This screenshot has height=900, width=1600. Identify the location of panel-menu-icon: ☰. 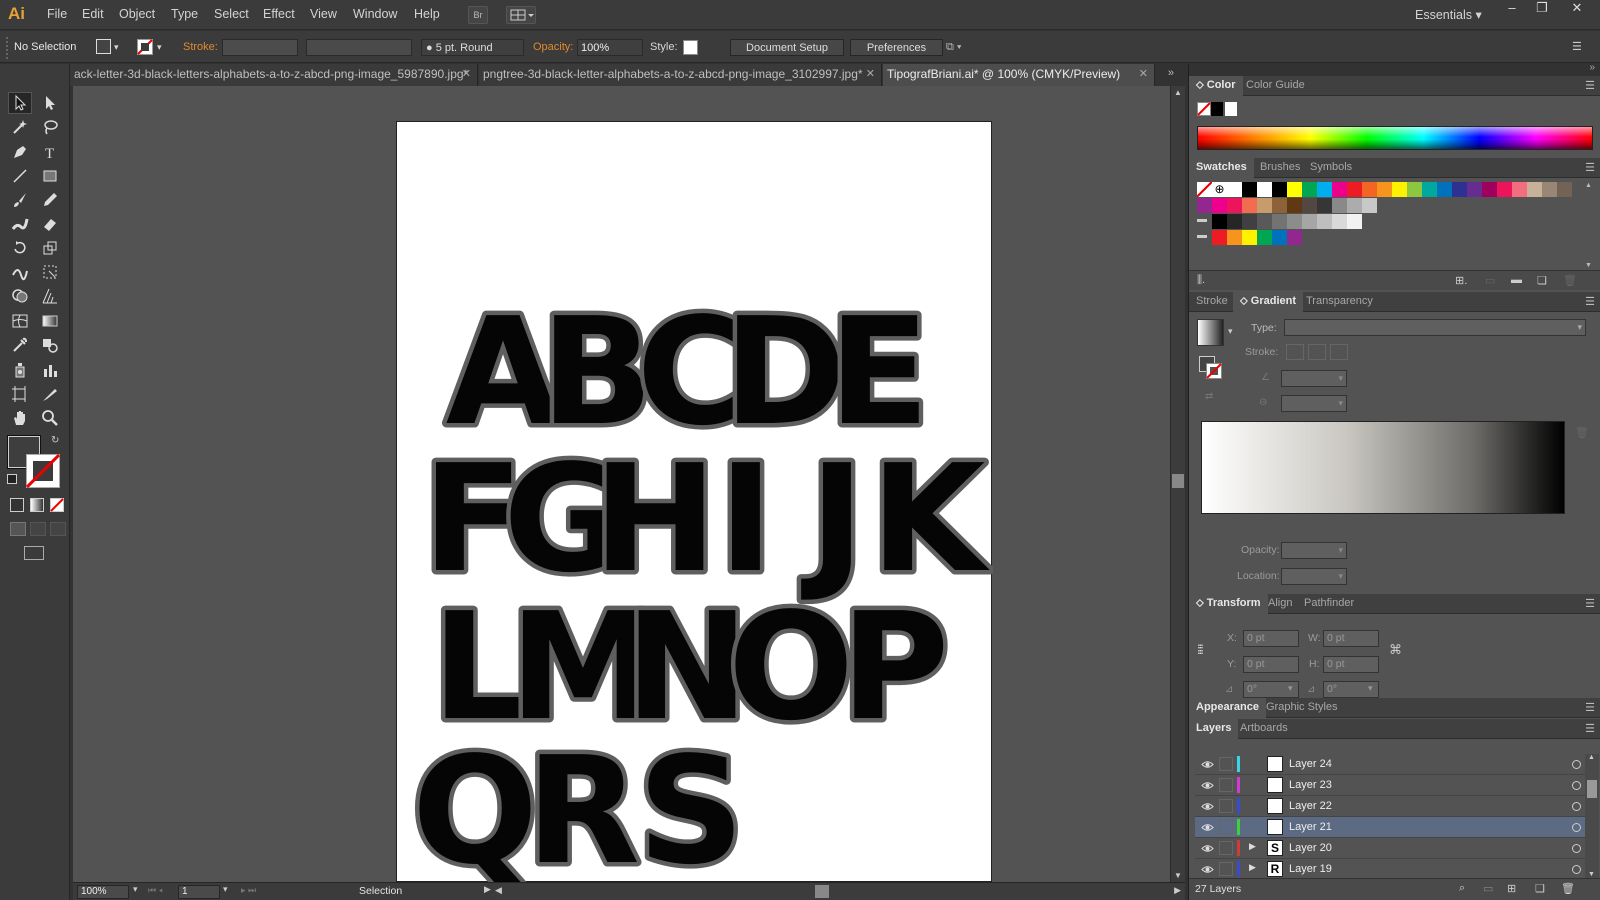
(1577, 47).